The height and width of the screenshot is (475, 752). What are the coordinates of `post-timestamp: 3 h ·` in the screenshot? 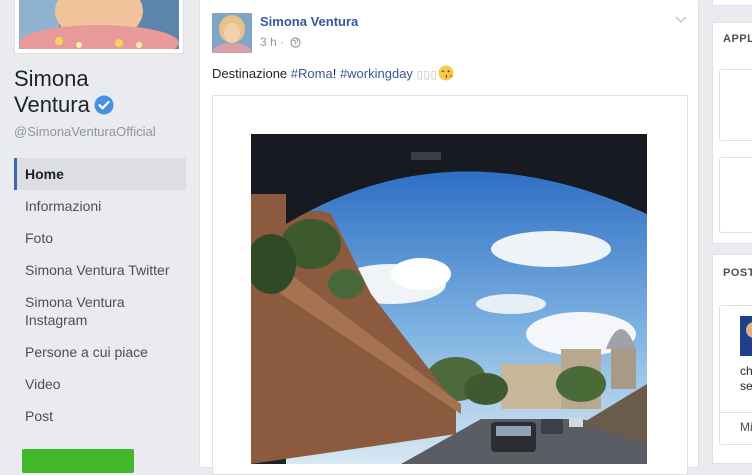 It's located at (281, 43).